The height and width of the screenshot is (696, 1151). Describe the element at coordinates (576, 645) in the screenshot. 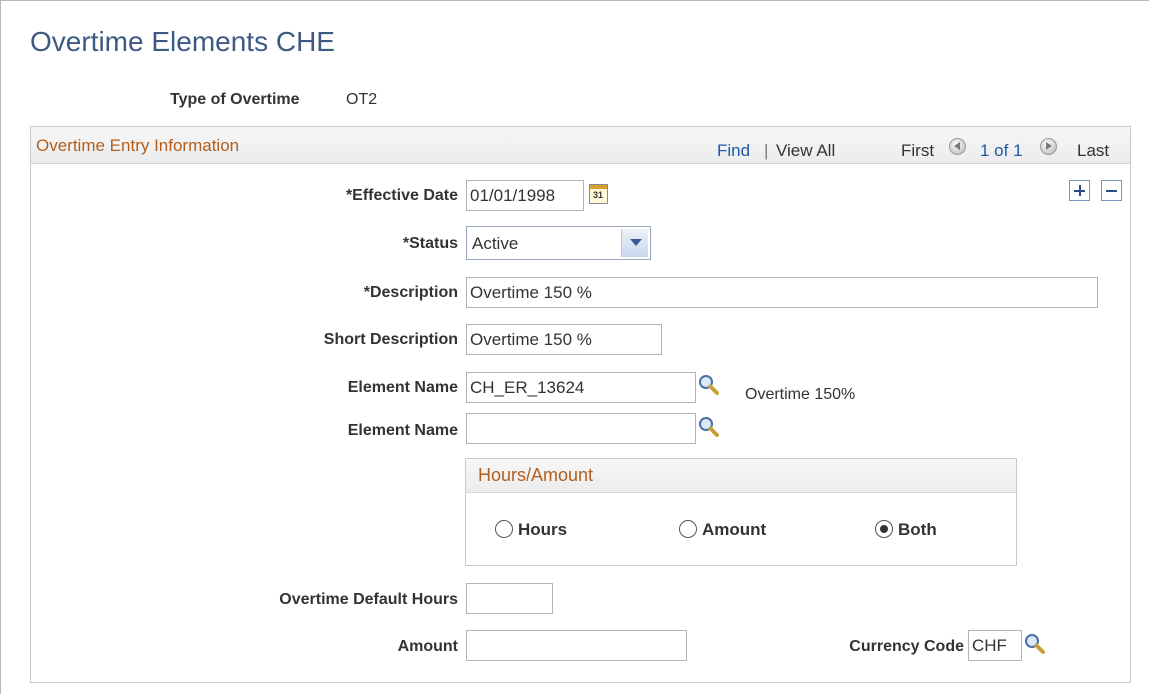

I see `amount-field` at that location.